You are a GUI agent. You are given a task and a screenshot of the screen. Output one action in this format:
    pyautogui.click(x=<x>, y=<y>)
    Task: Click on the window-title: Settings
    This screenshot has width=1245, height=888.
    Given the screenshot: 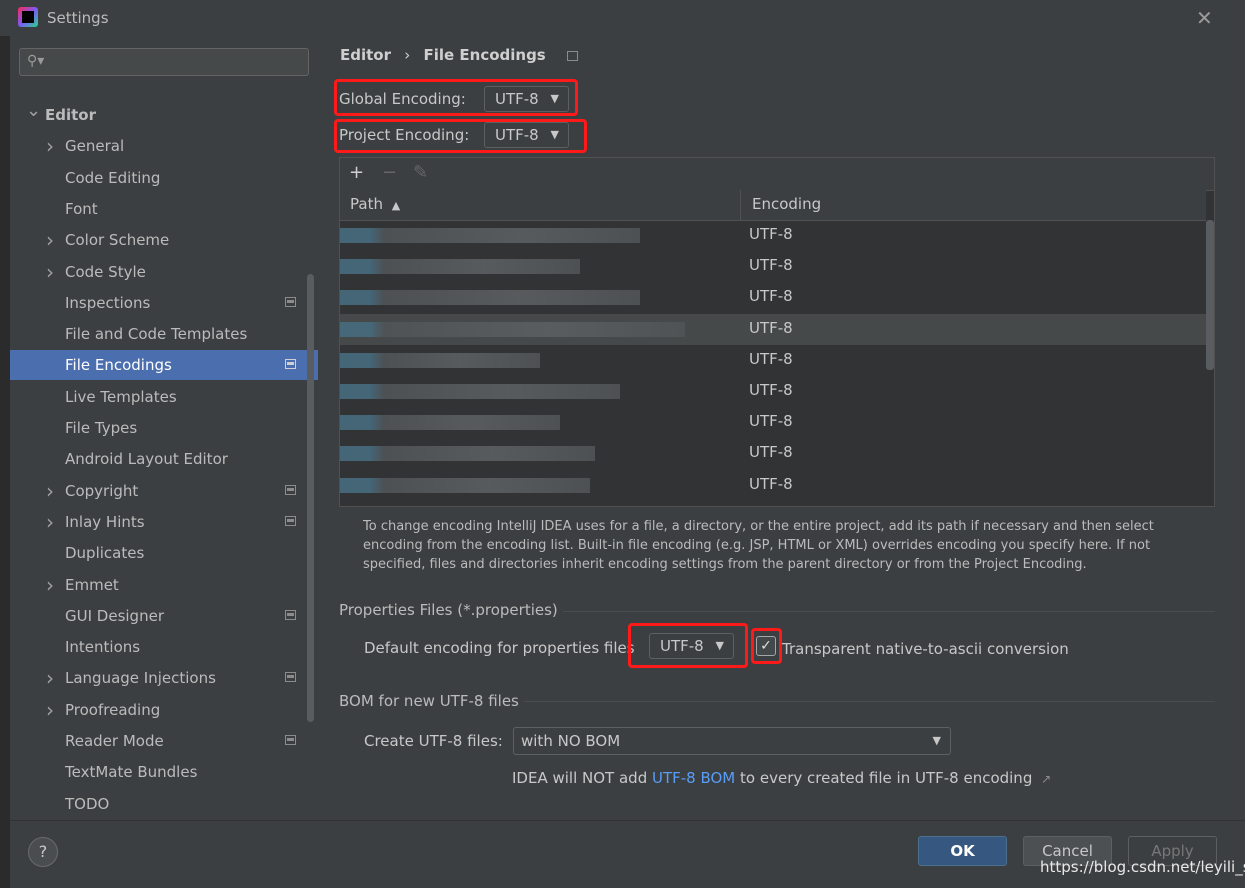 What is the action you would take?
    pyautogui.click(x=78, y=18)
    